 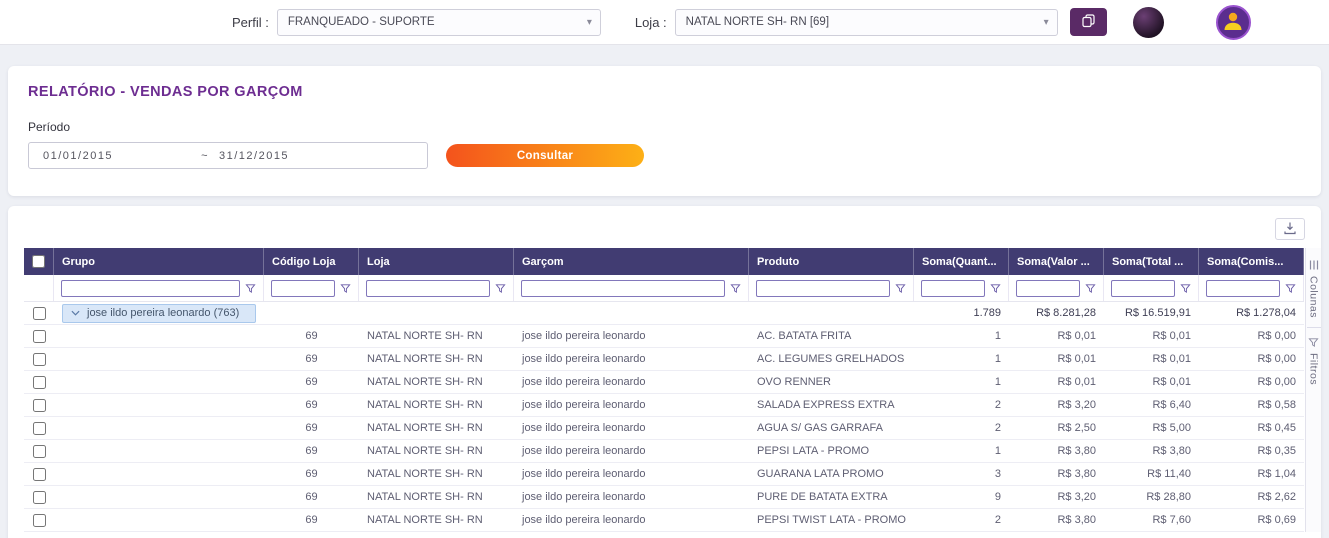 I want to click on cell-soma-valor: R$ 2,50, so click(x=1076, y=428).